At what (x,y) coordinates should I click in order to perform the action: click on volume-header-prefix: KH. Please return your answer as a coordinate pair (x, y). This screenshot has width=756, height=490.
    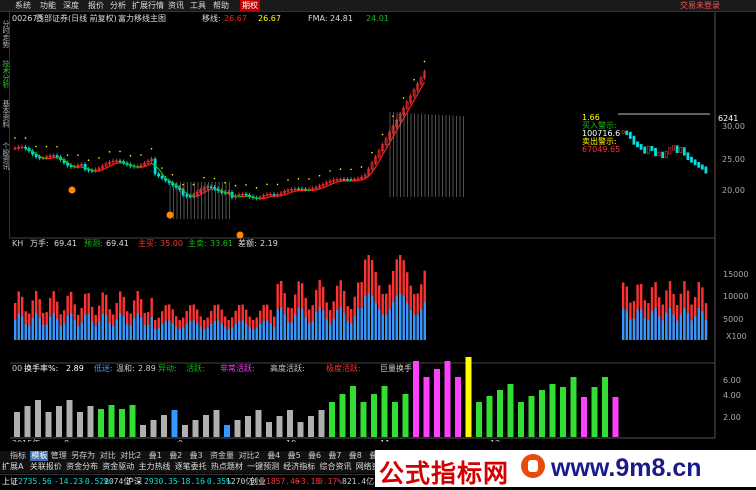
    Looking at the image, I should click on (17, 243).